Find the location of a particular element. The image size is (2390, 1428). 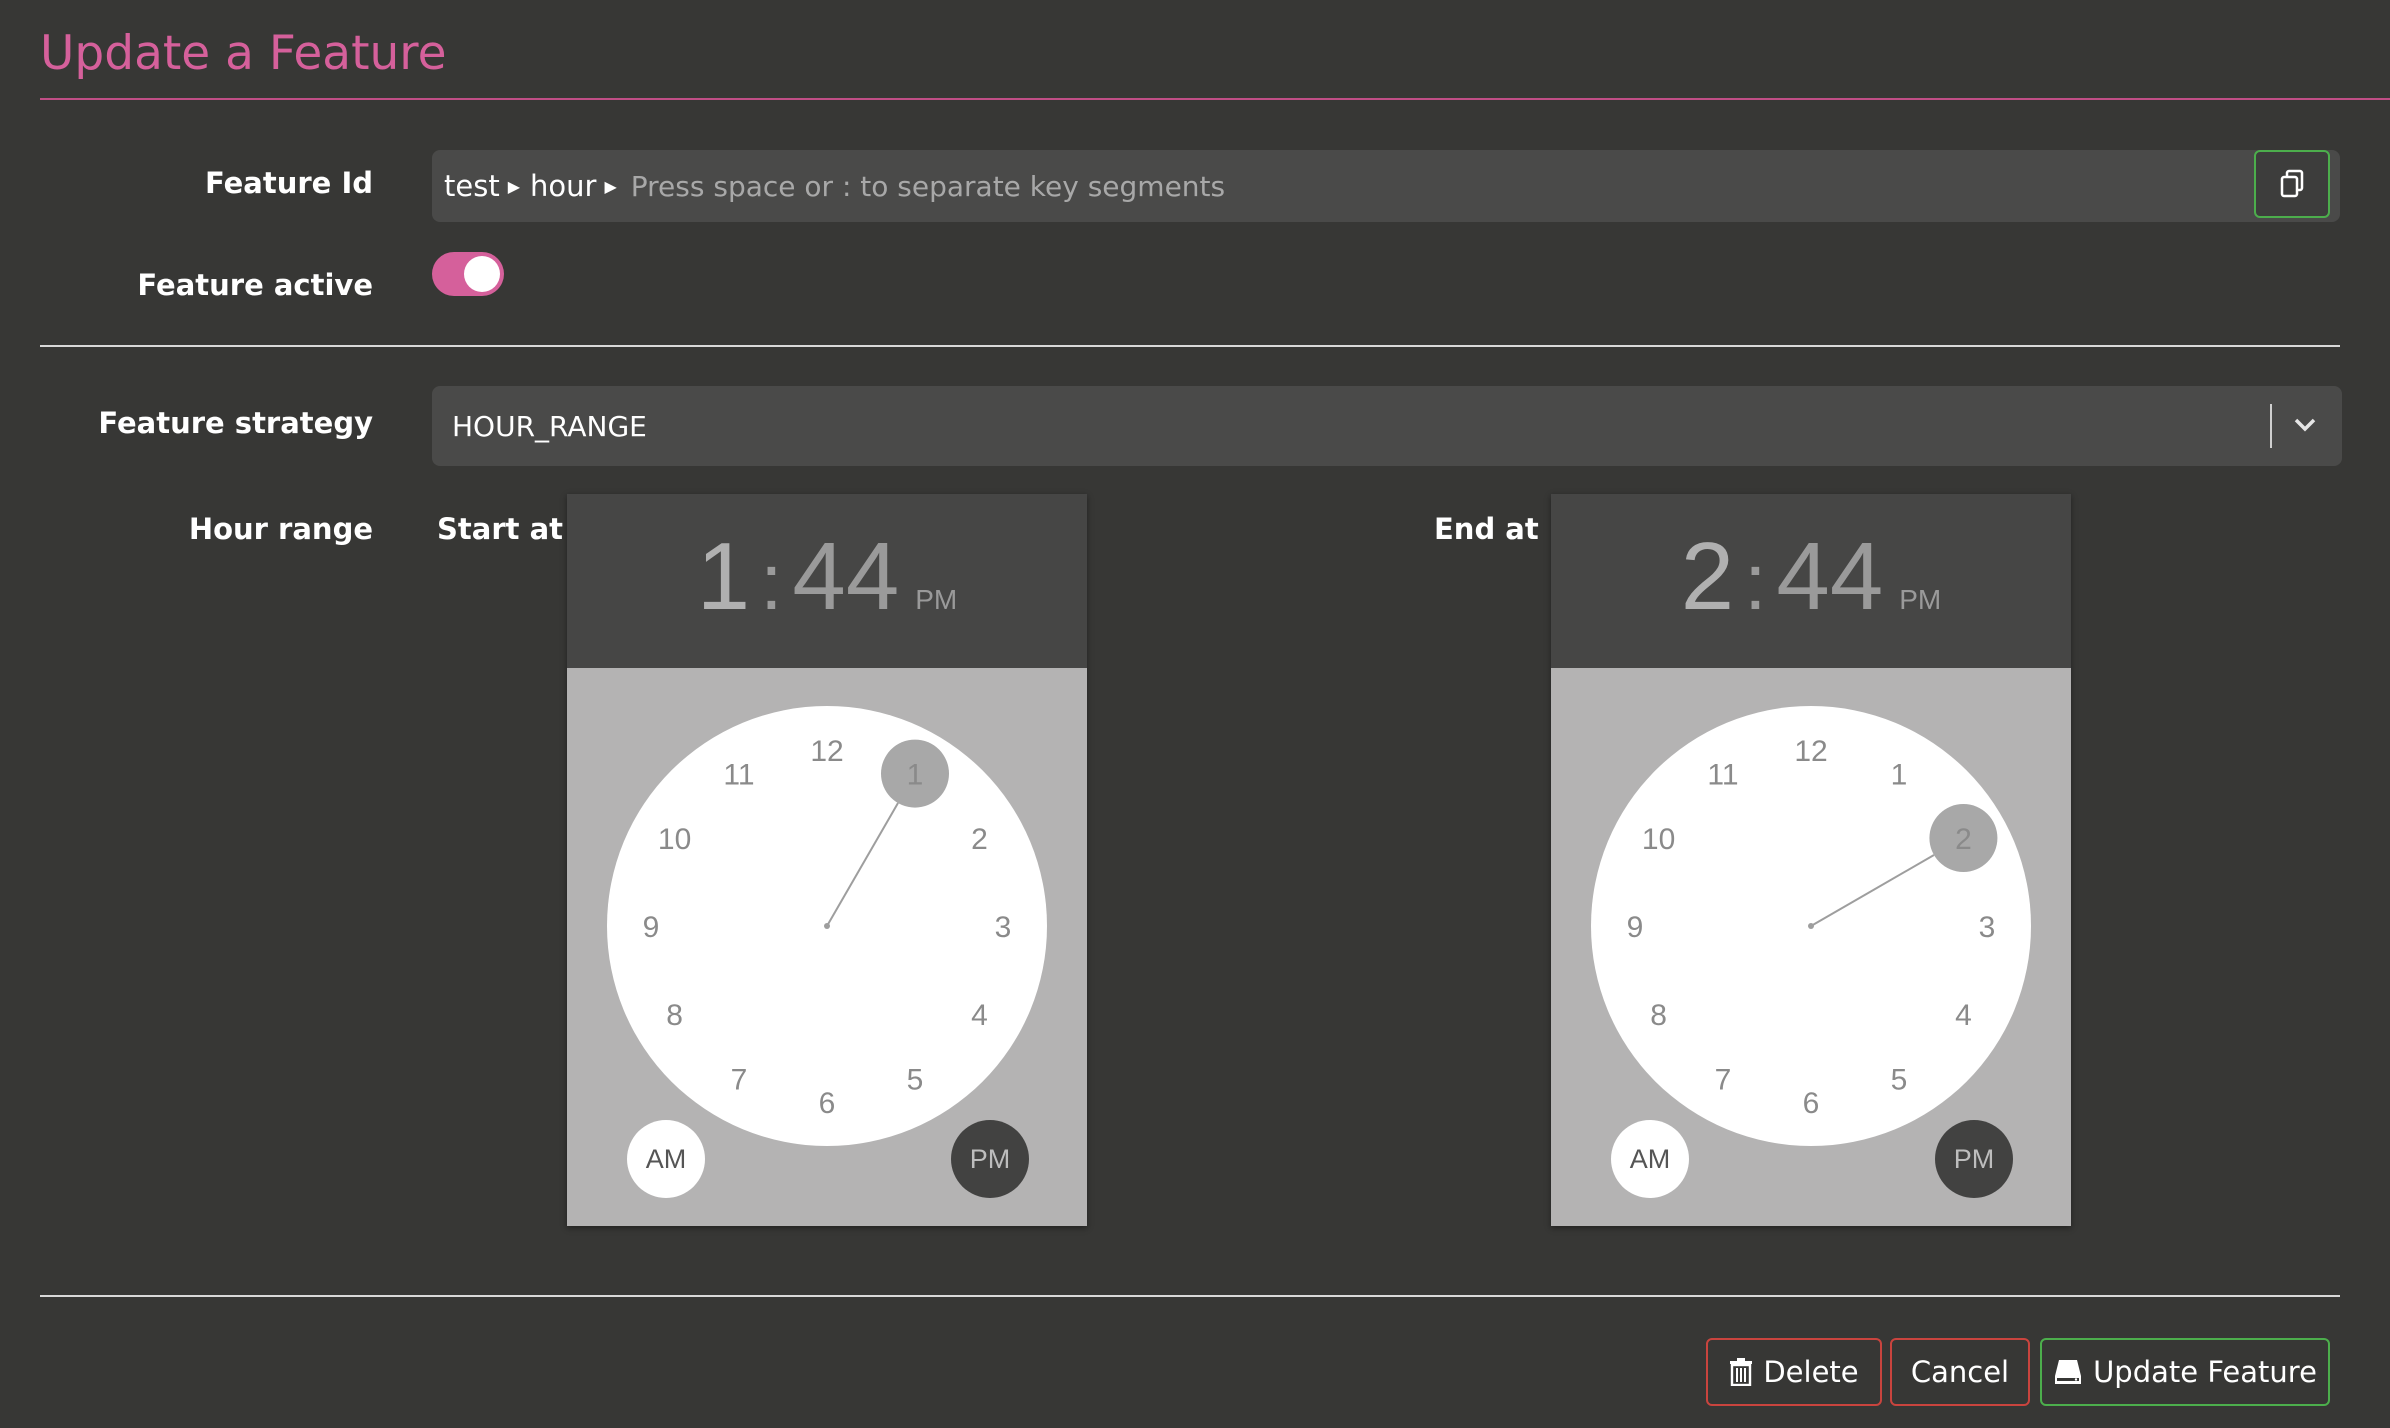

title-divider is located at coordinates (1215, 99).